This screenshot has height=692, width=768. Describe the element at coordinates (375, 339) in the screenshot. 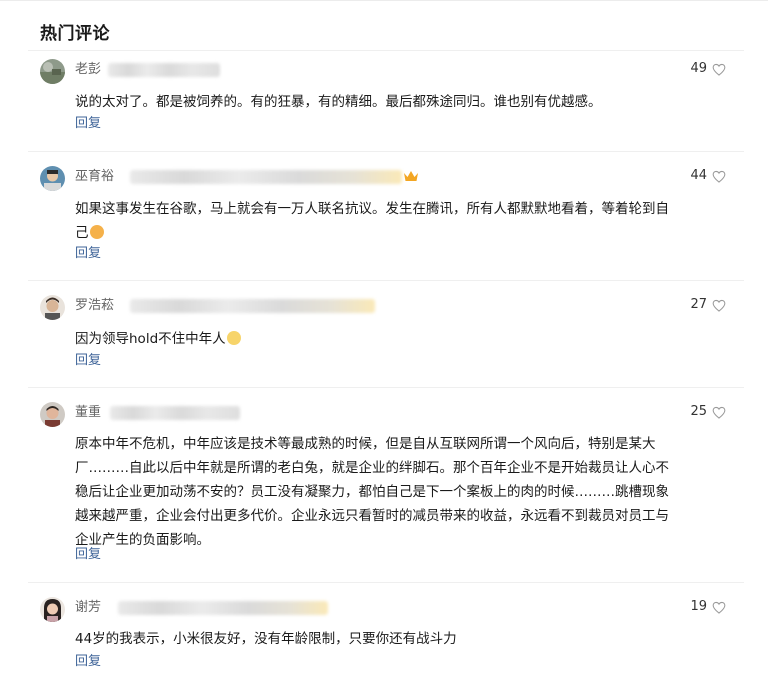

I see `comment-text: 因为领导hold不住中年人` at that location.